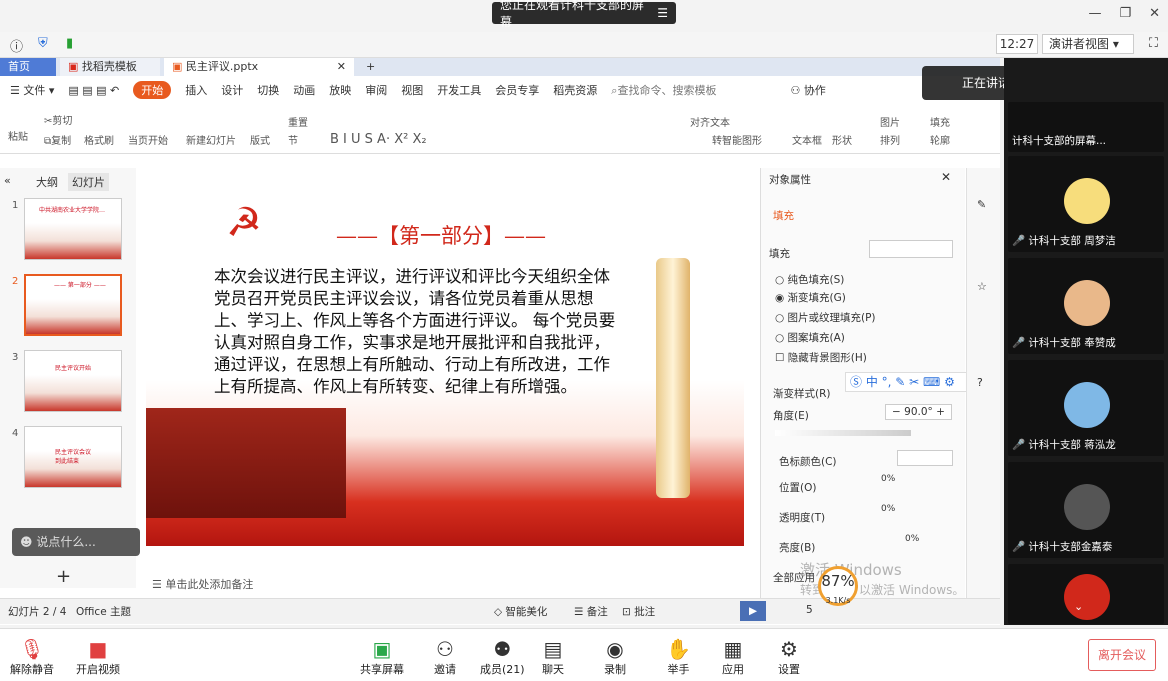 This screenshot has width=1168, height=681. I want to click on menu-animation: 动画, so click(304, 90).